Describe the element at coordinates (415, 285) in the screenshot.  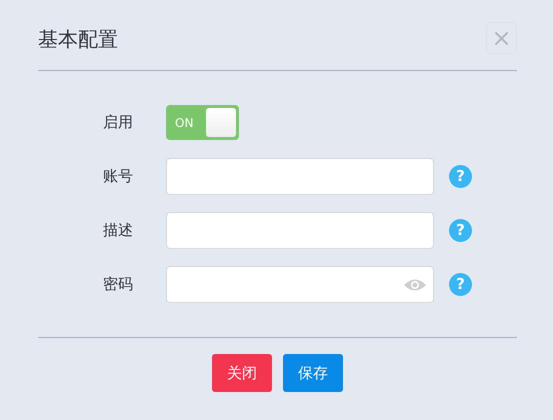
I see `eye-icon` at that location.